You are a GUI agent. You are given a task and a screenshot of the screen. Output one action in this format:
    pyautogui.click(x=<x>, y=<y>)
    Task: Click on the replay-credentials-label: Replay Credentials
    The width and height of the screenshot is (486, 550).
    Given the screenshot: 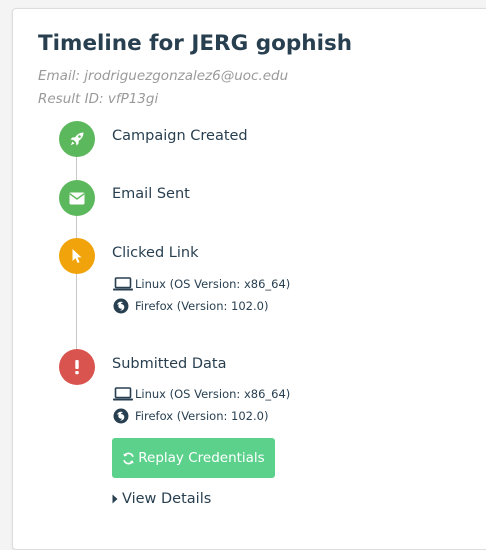 What is the action you would take?
    pyautogui.click(x=201, y=458)
    